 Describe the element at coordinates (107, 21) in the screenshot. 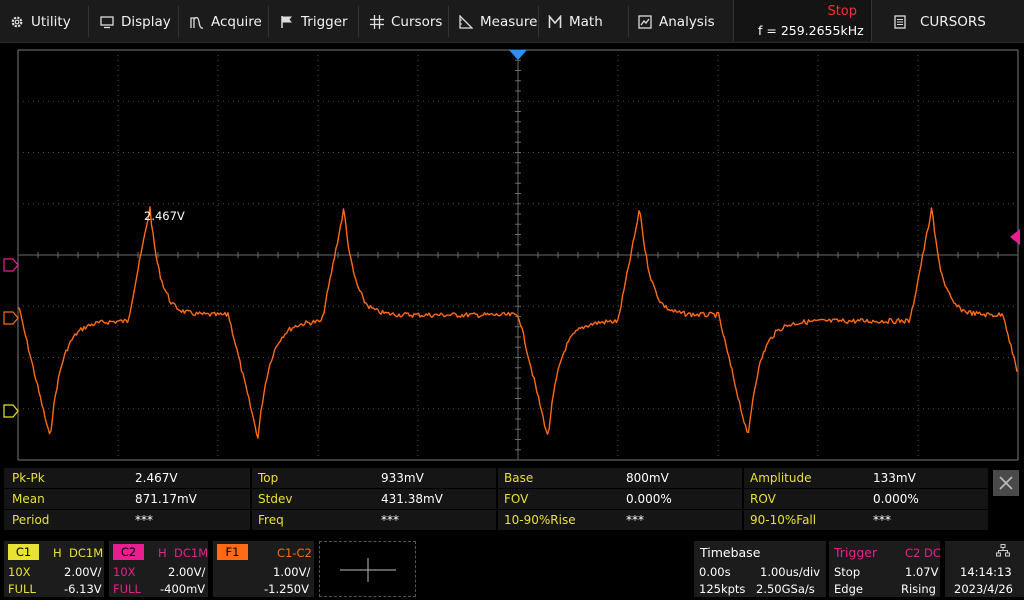

I see `monitor-icon` at that location.